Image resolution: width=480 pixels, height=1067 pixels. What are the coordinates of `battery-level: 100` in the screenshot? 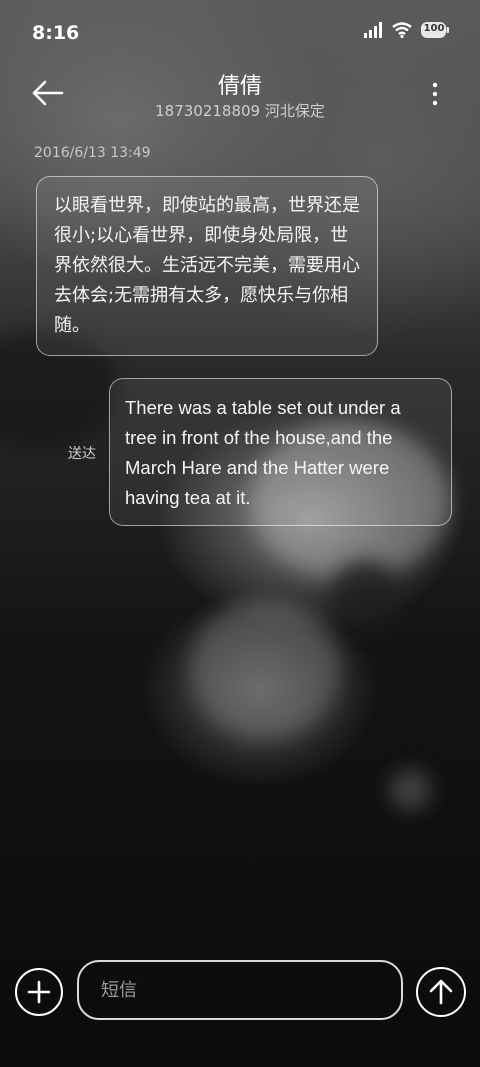 It's located at (434, 28).